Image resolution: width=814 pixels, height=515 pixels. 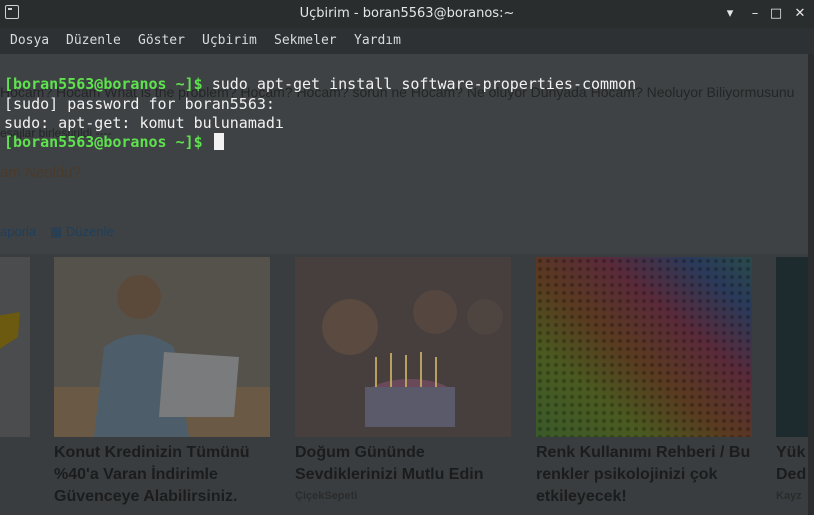 What do you see at coordinates (305, 40) in the screenshot?
I see `menu-tabs: Sekmeler` at bounding box center [305, 40].